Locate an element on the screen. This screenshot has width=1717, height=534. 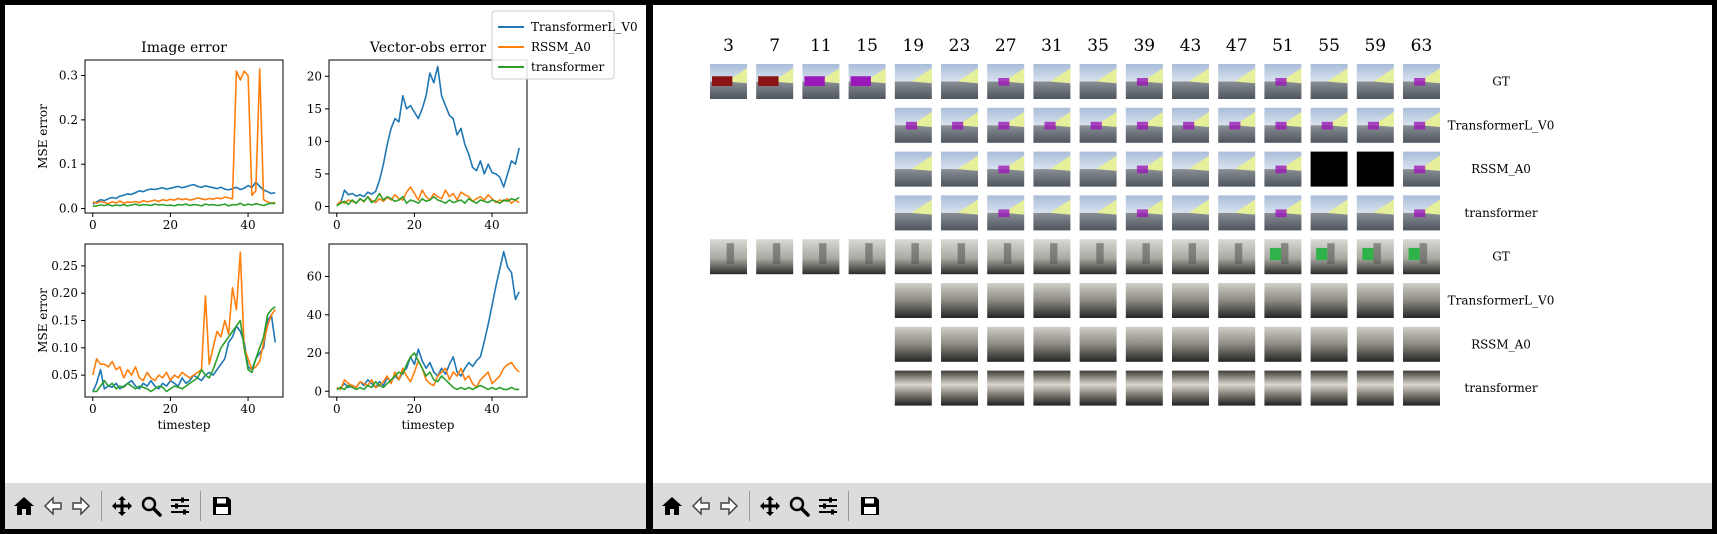
y-tick-label: 0.1 is located at coordinates (68, 164).